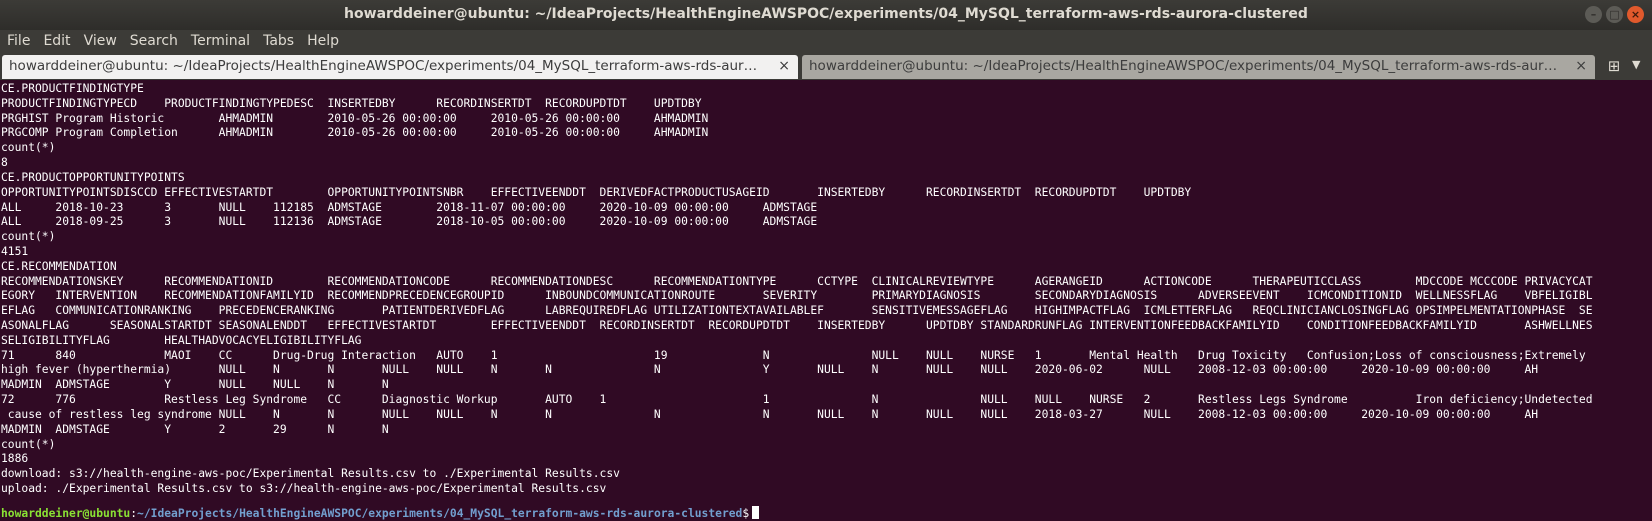  What do you see at coordinates (93, 177) in the screenshot?
I see `terminal-line: CE.PRODUCTOPPORTUNITYPOINTS` at bounding box center [93, 177].